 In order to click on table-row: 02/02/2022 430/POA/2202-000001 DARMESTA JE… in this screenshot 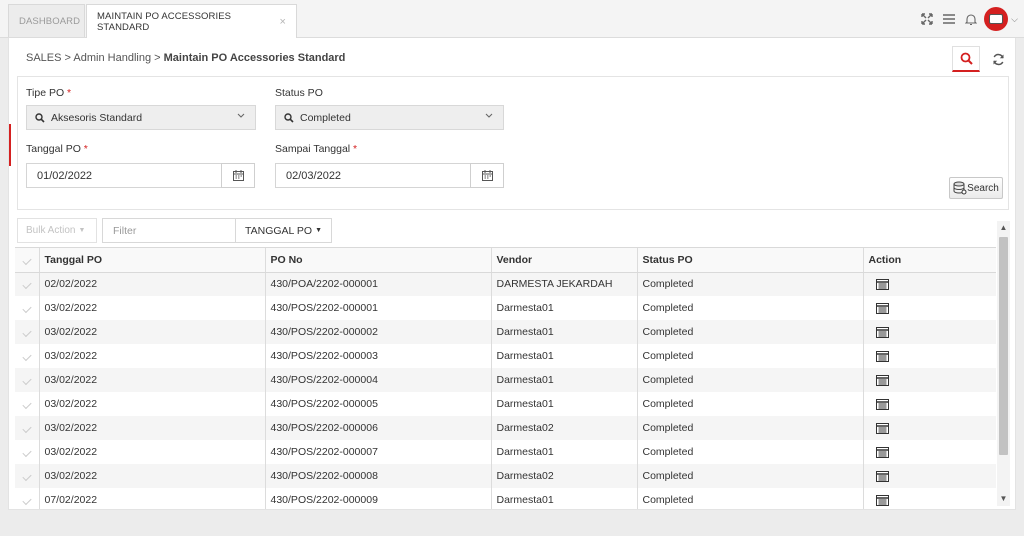, I will do `click(505, 284)`.